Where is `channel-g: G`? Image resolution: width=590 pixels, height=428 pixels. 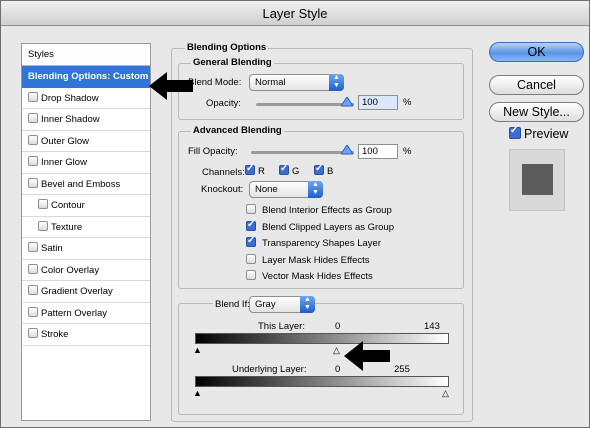
channel-g: G is located at coordinates (289, 170).